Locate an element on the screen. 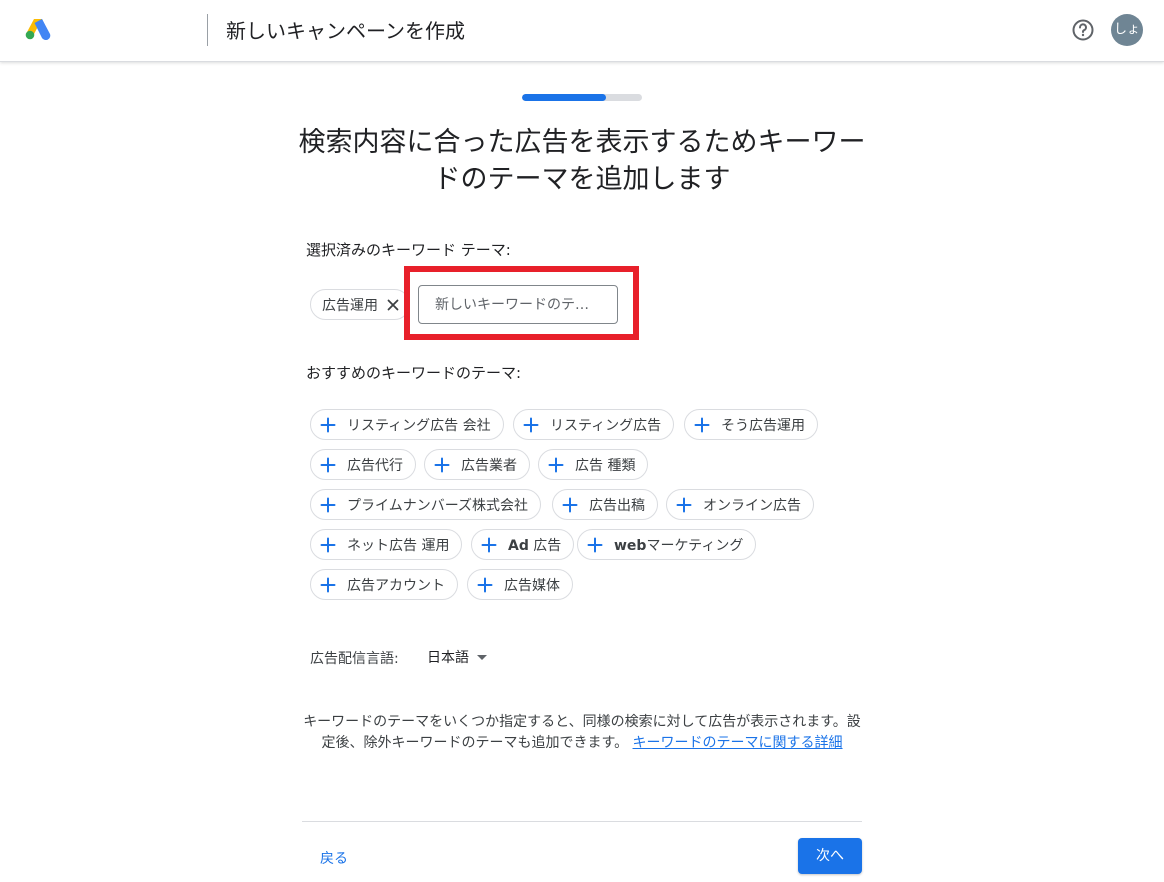  step-progress-bar is located at coordinates (582, 97).